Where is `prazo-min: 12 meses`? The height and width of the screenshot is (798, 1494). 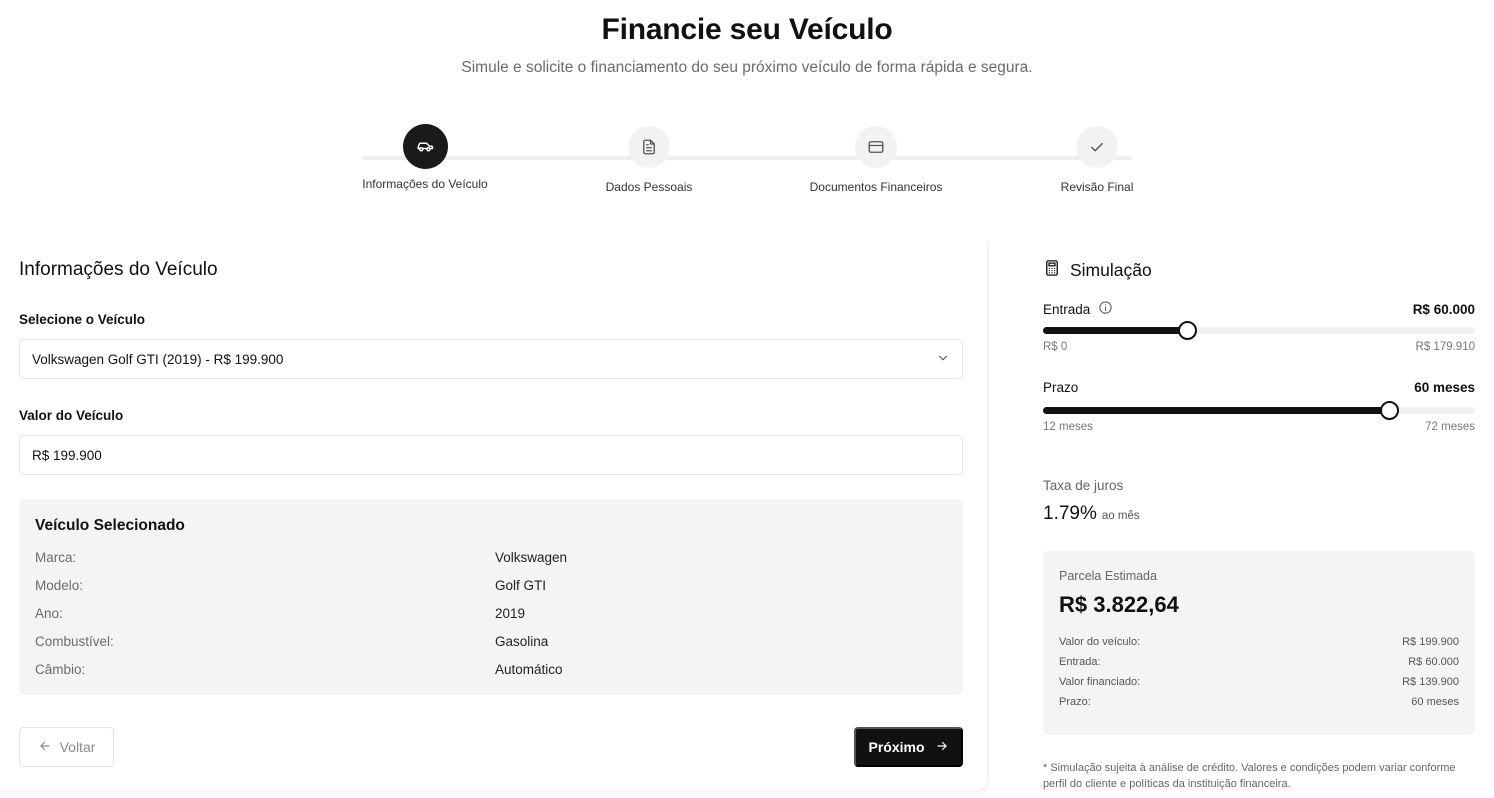
prazo-min: 12 meses is located at coordinates (1068, 427).